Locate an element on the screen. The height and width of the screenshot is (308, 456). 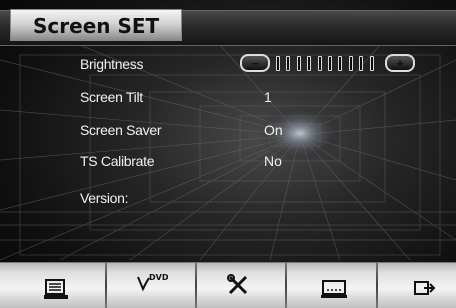
tools-icon is located at coordinates (237, 284).